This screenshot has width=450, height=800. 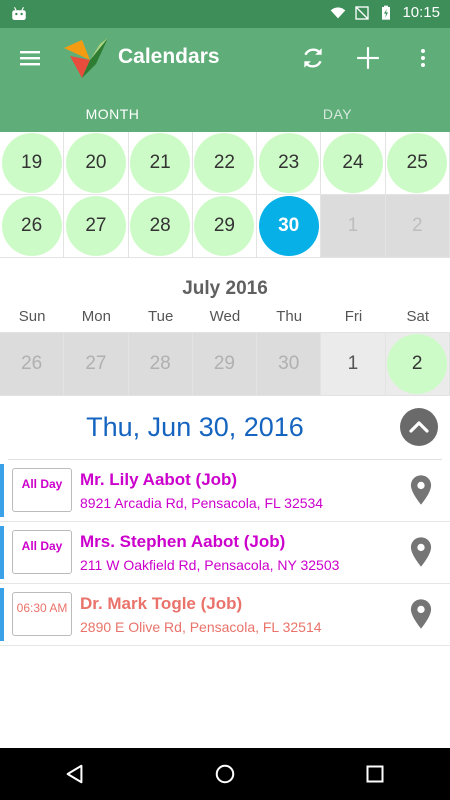 I want to click on no-signal-icon, so click(x=362, y=12).